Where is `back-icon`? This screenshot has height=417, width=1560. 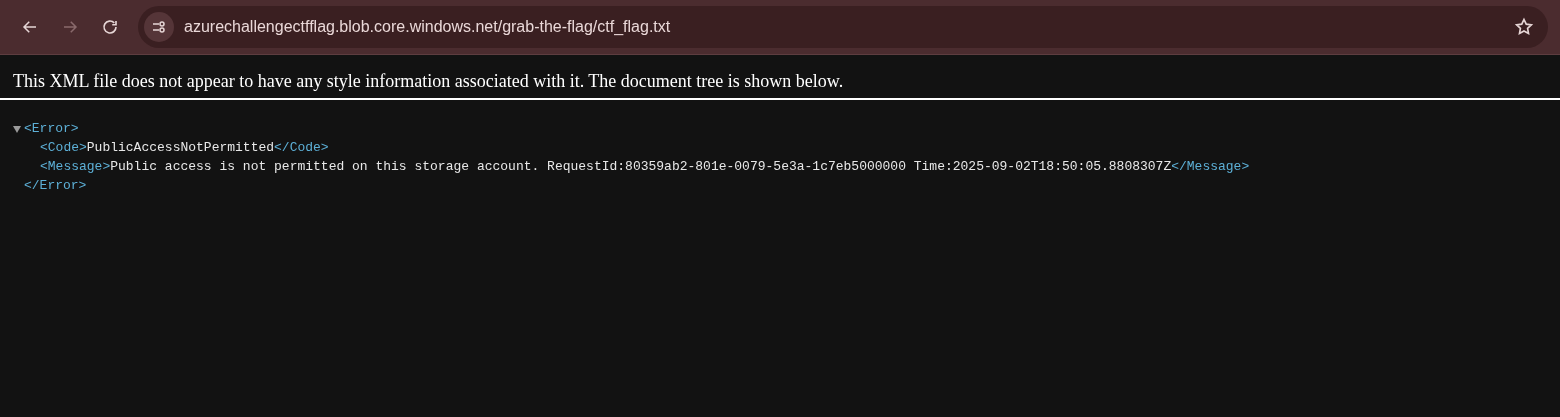 back-icon is located at coordinates (30, 27).